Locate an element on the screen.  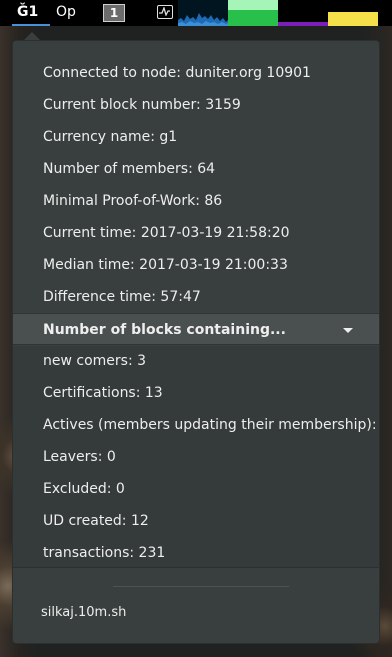
submenu-item-excluded: Excluded: 0 is located at coordinates (196, 489).